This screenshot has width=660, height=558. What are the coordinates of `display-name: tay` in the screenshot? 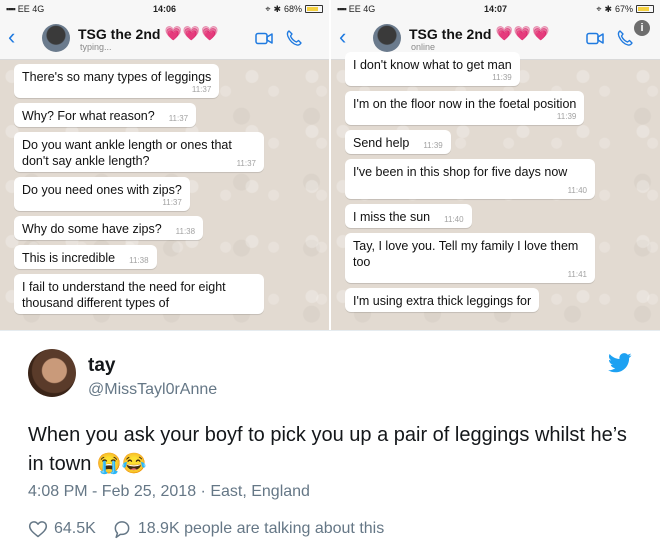 It's located at (101, 366).